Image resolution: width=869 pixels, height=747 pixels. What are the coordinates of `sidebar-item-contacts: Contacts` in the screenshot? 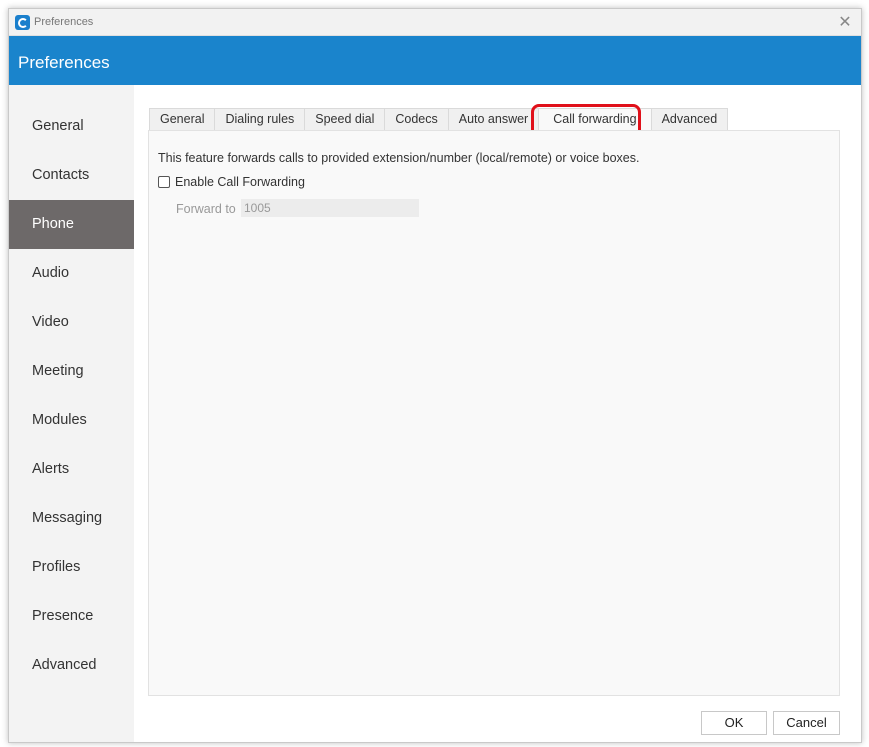 It's located at (71, 175).